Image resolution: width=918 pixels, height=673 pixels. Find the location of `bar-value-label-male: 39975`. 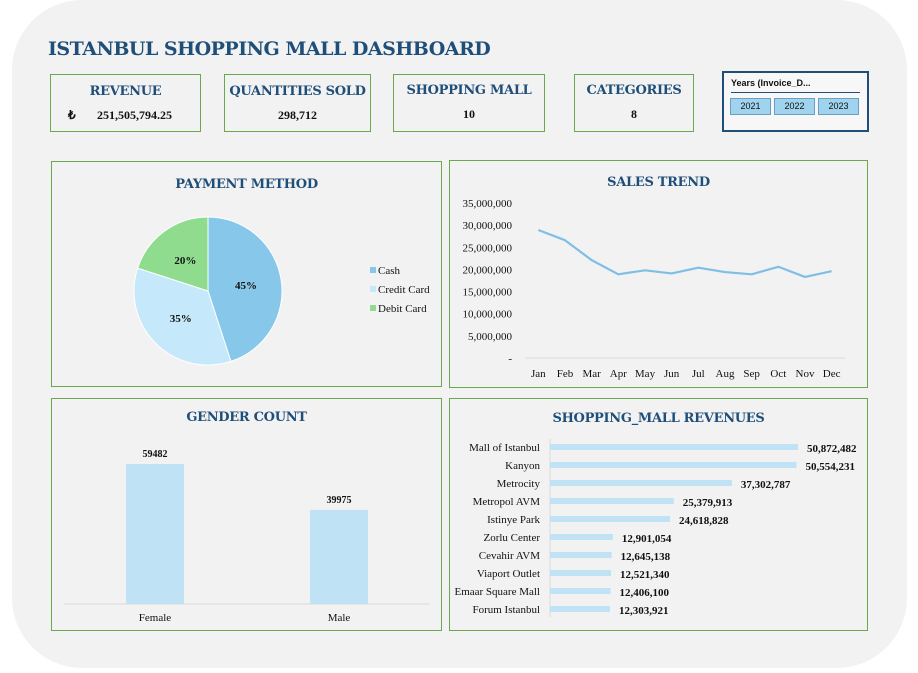

bar-value-label-male: 39975 is located at coordinates (339, 500).